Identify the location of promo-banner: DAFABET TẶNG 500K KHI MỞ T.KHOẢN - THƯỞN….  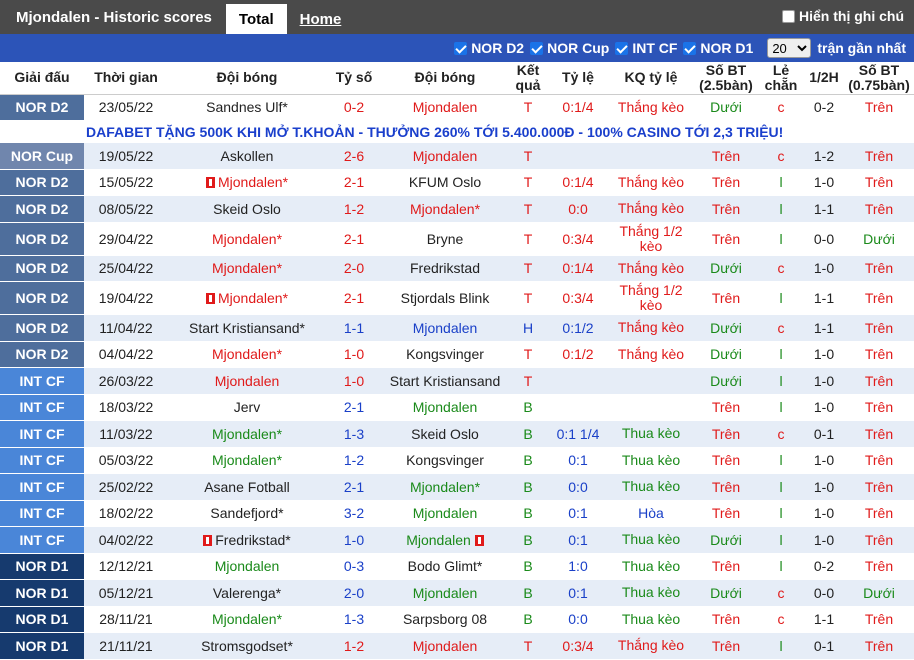
(457, 131).